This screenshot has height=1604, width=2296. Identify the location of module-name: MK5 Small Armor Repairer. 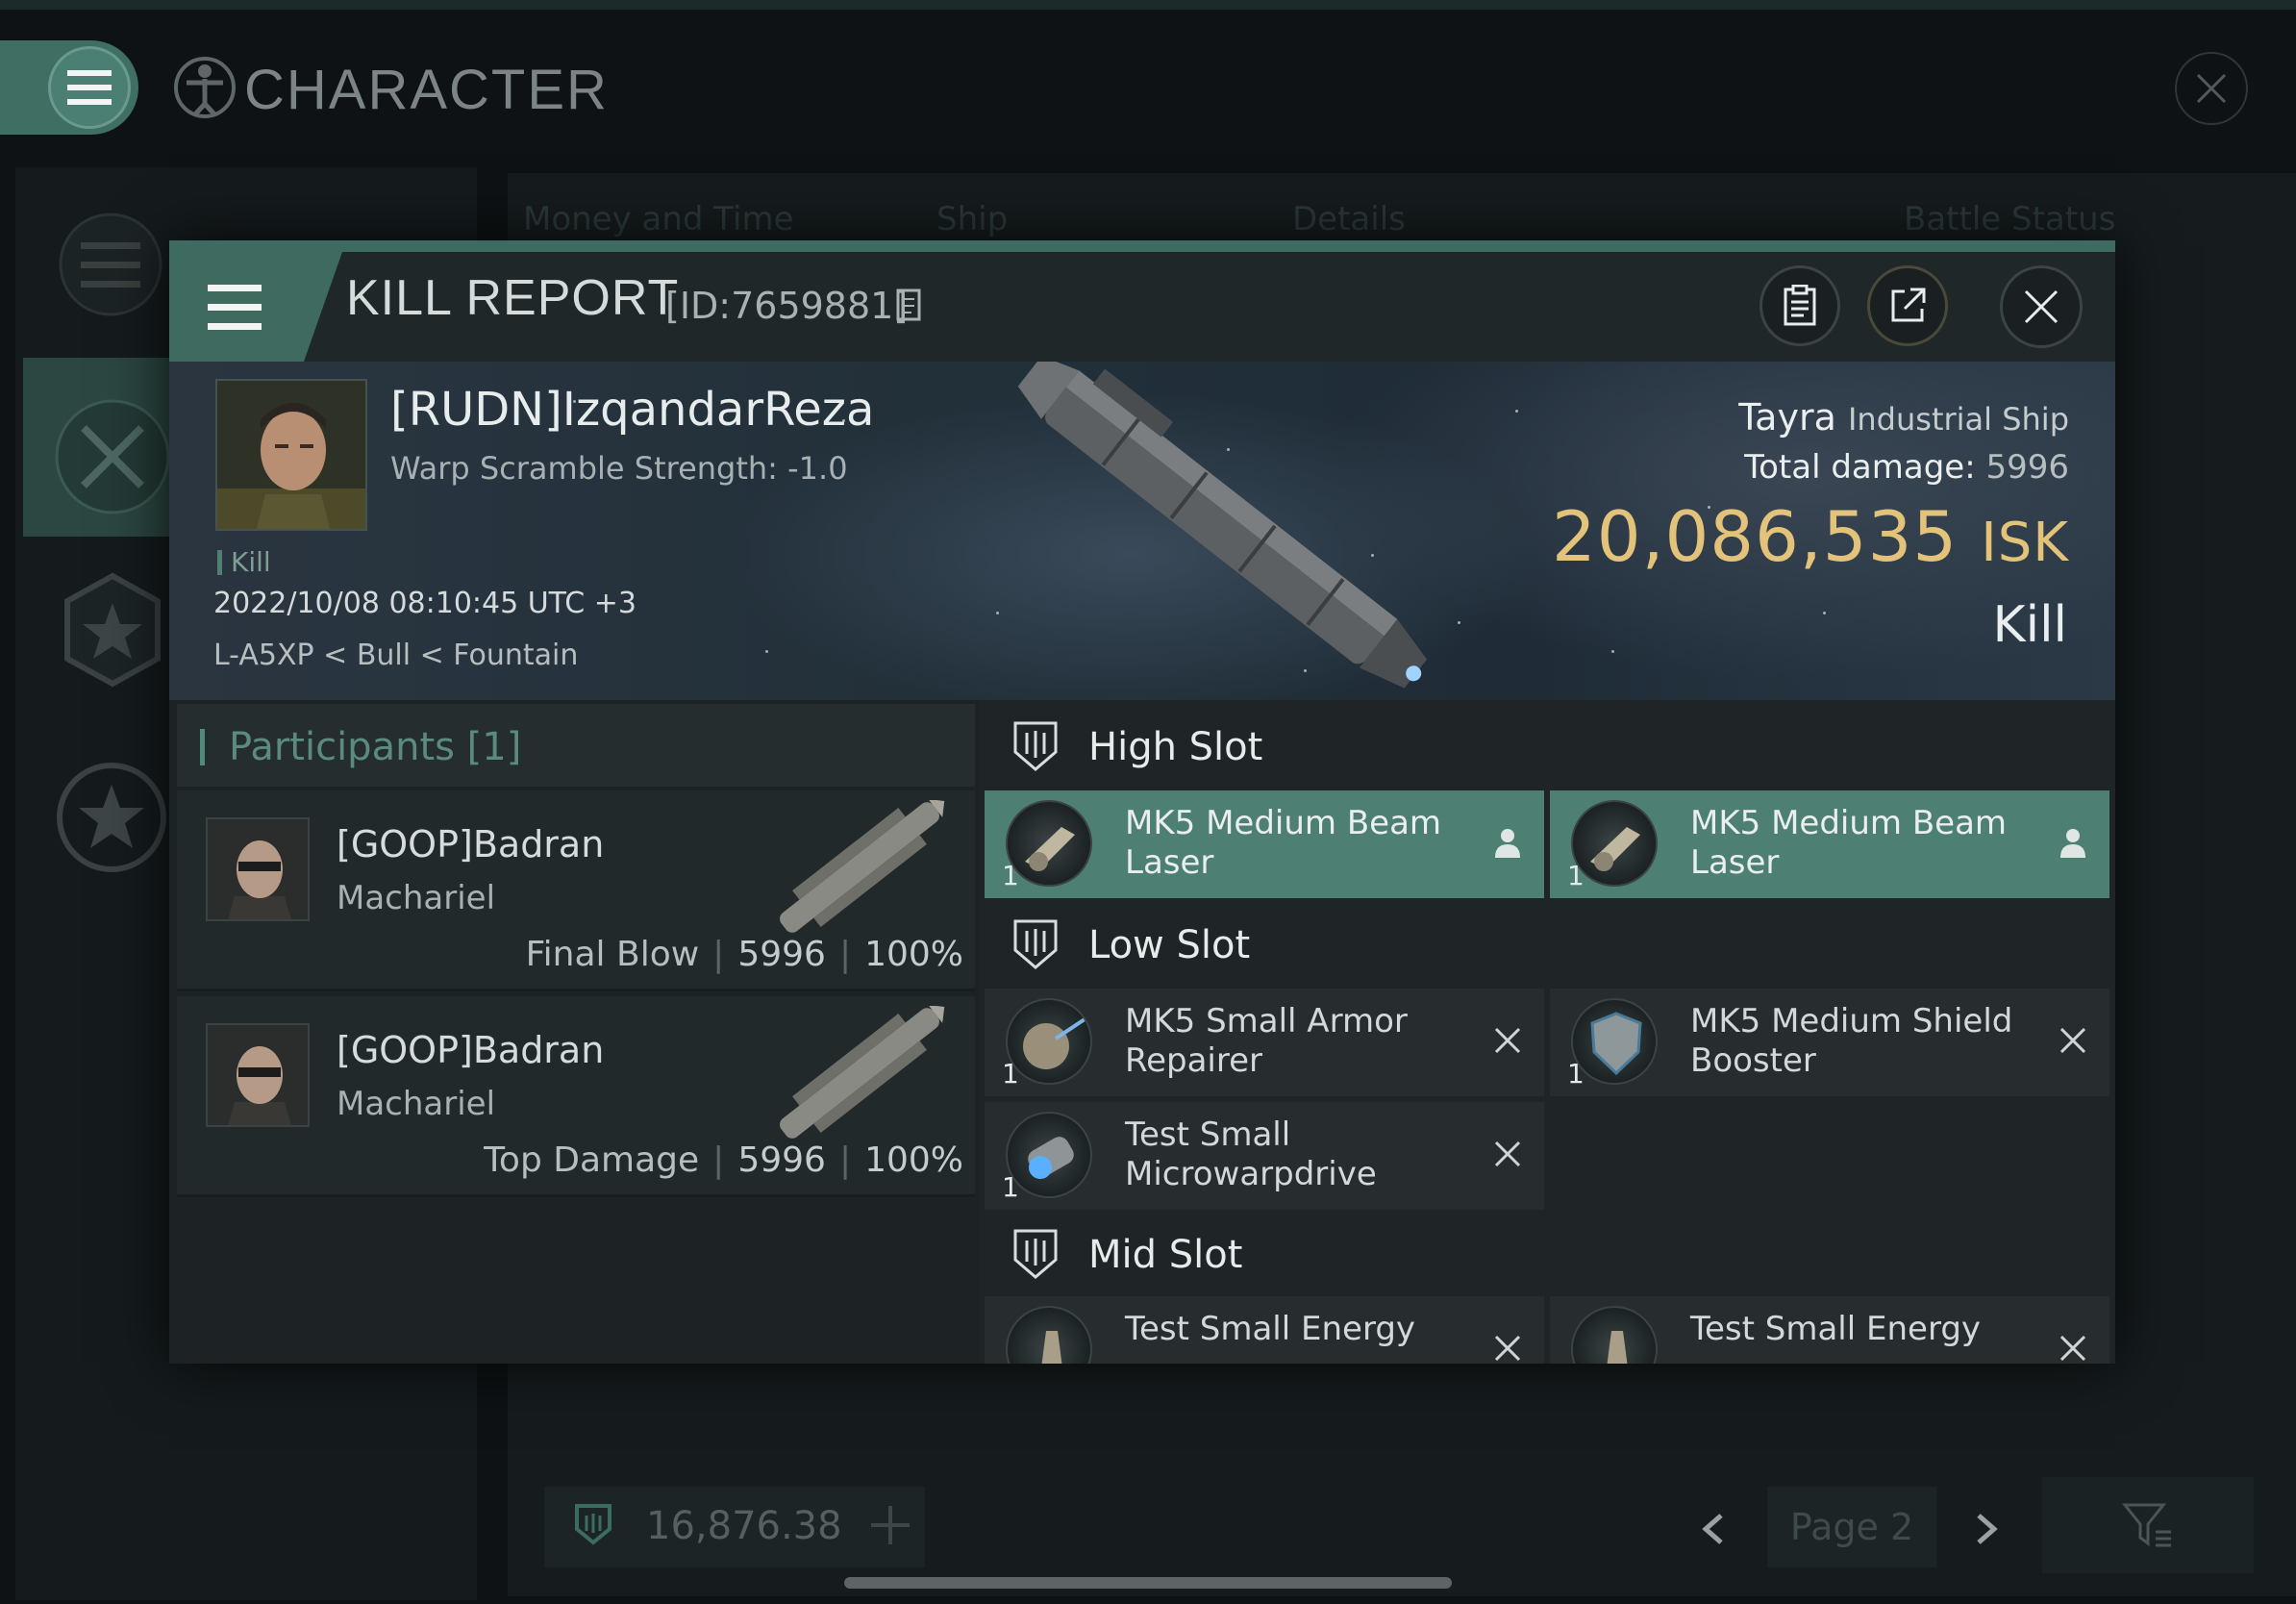
(1266, 1041).